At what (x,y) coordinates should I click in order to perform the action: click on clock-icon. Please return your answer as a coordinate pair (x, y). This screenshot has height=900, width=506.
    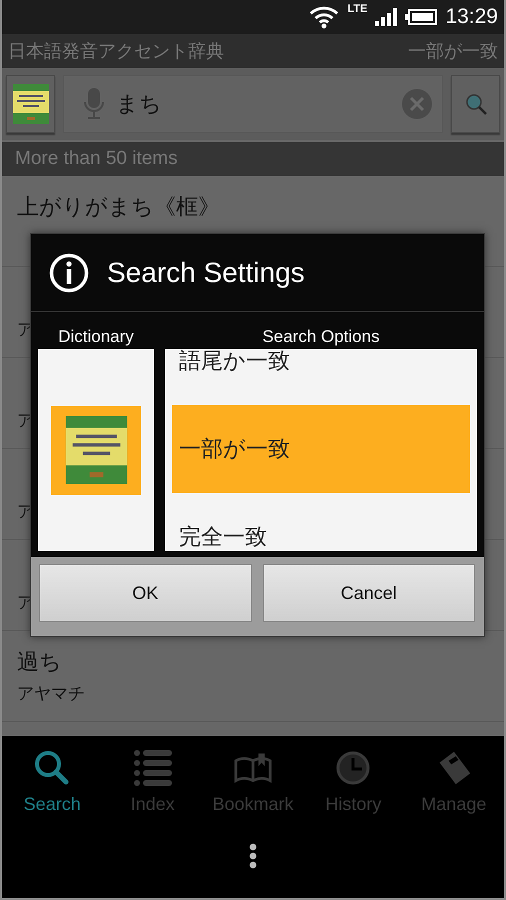
    Looking at the image, I should click on (353, 768).